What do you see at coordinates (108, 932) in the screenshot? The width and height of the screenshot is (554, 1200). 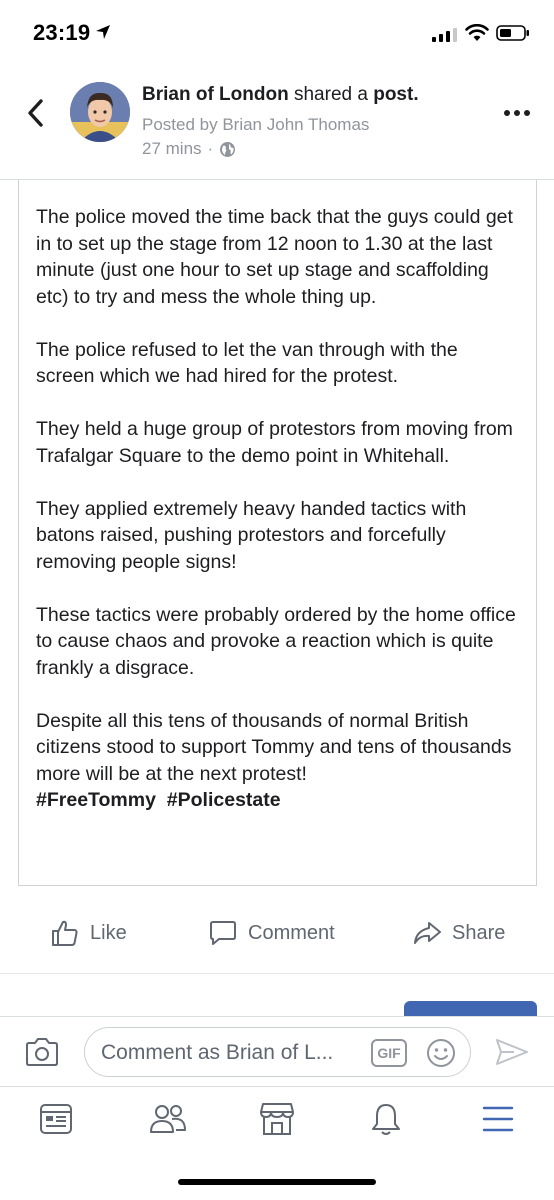 I see `like-label: Like` at bounding box center [108, 932].